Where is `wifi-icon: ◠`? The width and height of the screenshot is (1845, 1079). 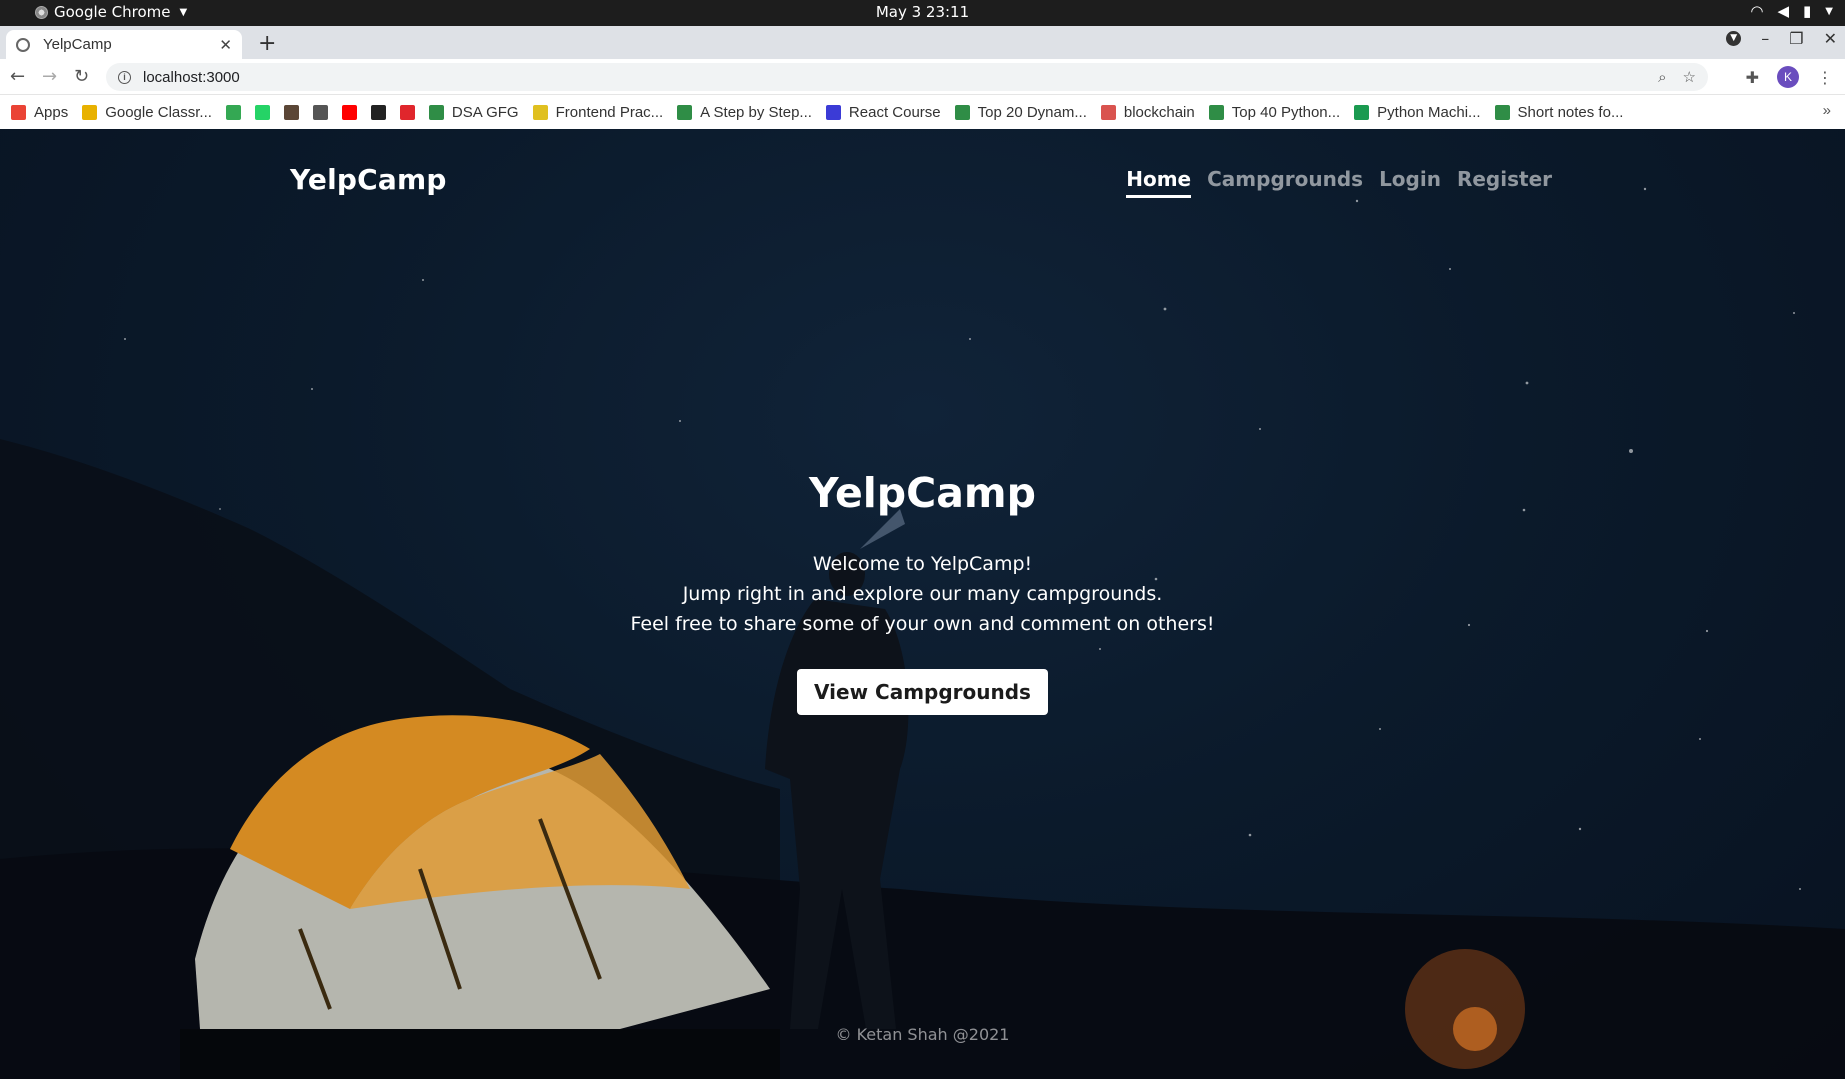
wifi-icon: ◠ is located at coordinates (1757, 11).